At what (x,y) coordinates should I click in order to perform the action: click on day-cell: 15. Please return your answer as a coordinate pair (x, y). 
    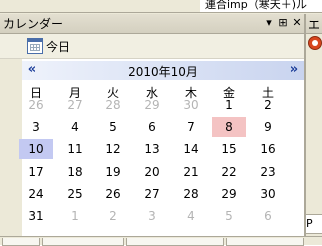
    Looking at the image, I should click on (229, 149).